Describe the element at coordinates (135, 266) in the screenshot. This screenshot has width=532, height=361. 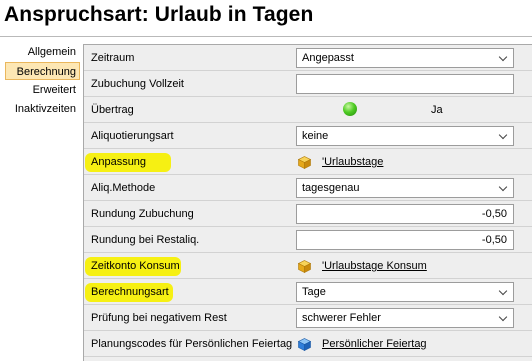
I see `zeitkonto-konsum-label: Zeitkonto Konsum` at that location.